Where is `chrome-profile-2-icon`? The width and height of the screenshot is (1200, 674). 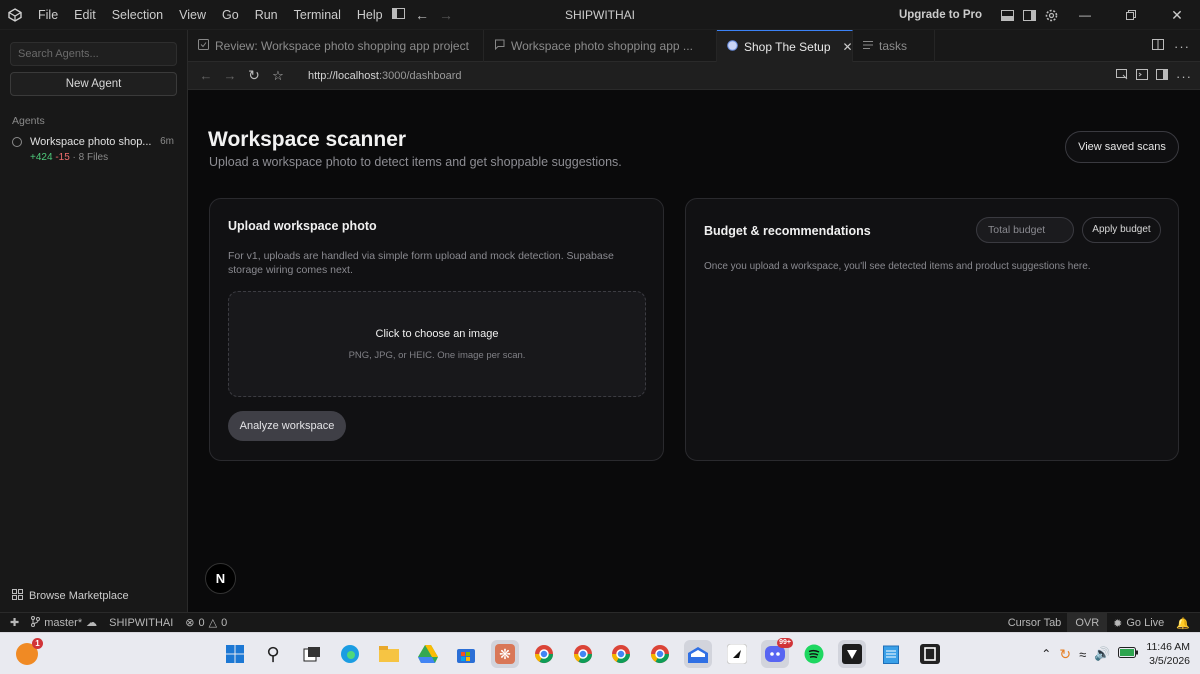 chrome-profile-2-icon is located at coordinates (583, 654).